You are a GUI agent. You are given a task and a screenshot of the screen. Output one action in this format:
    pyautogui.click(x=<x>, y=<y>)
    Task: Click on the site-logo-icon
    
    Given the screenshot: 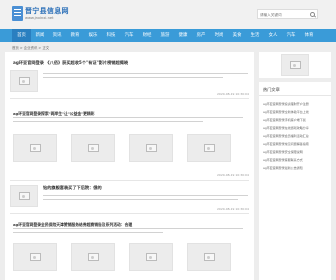 What is the action you would take?
    pyautogui.click(x=17, y=13)
    